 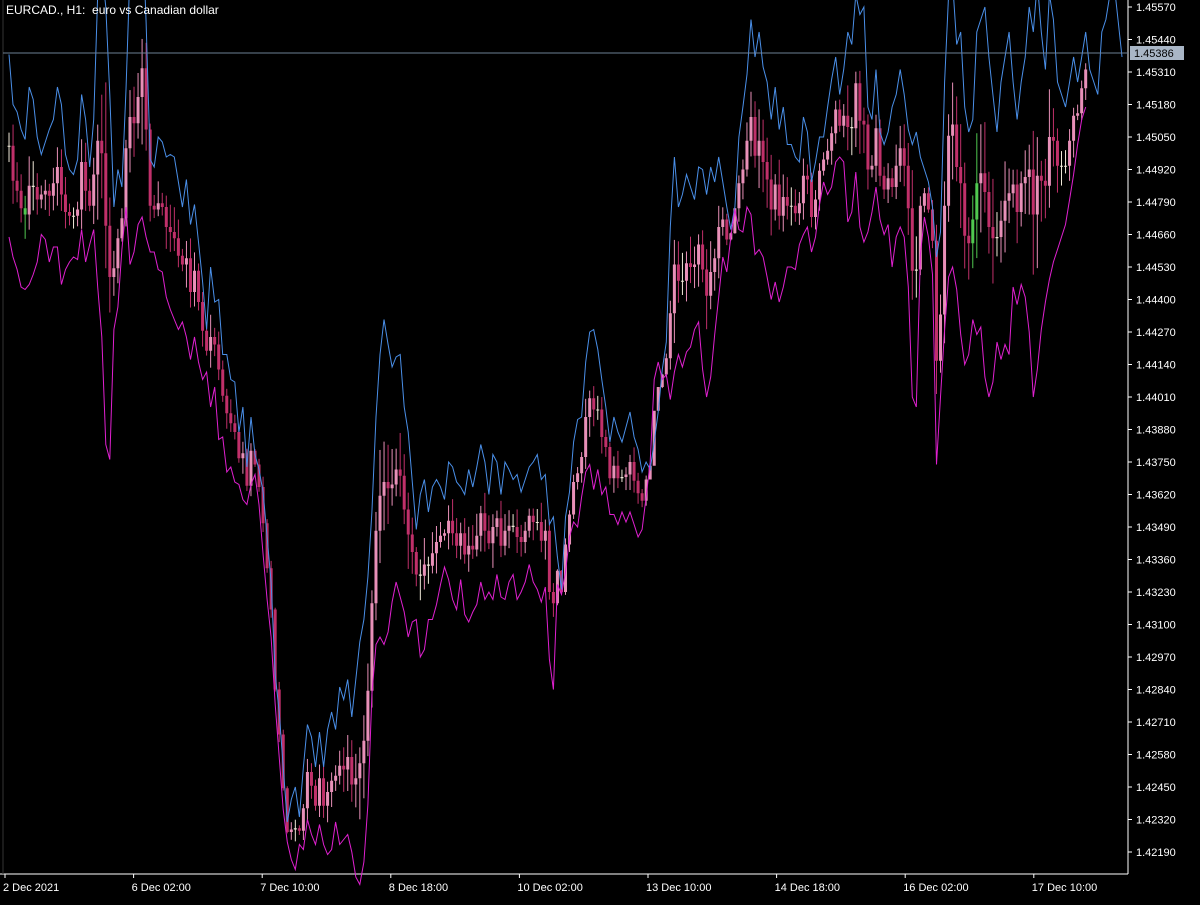 I want to click on time-tick-label: 2 Dec 2021, so click(x=31, y=888).